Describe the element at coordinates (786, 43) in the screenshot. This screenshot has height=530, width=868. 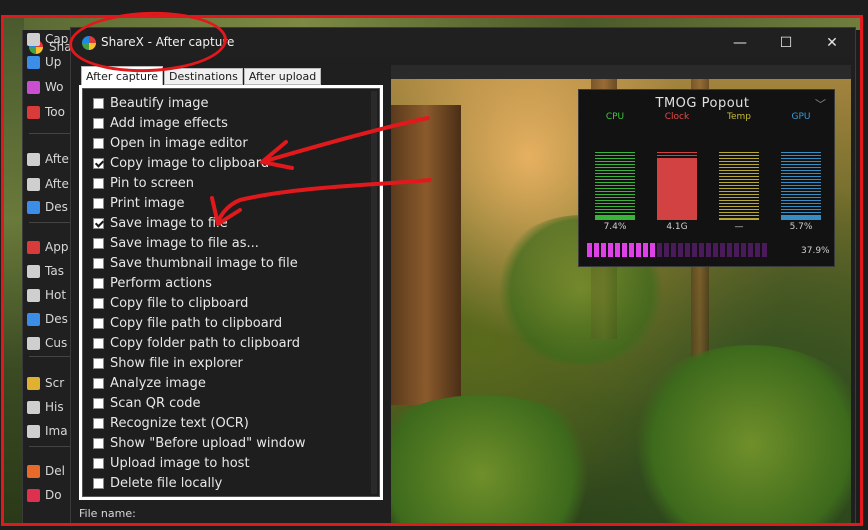
I see `maximize-button: ☐` at that location.